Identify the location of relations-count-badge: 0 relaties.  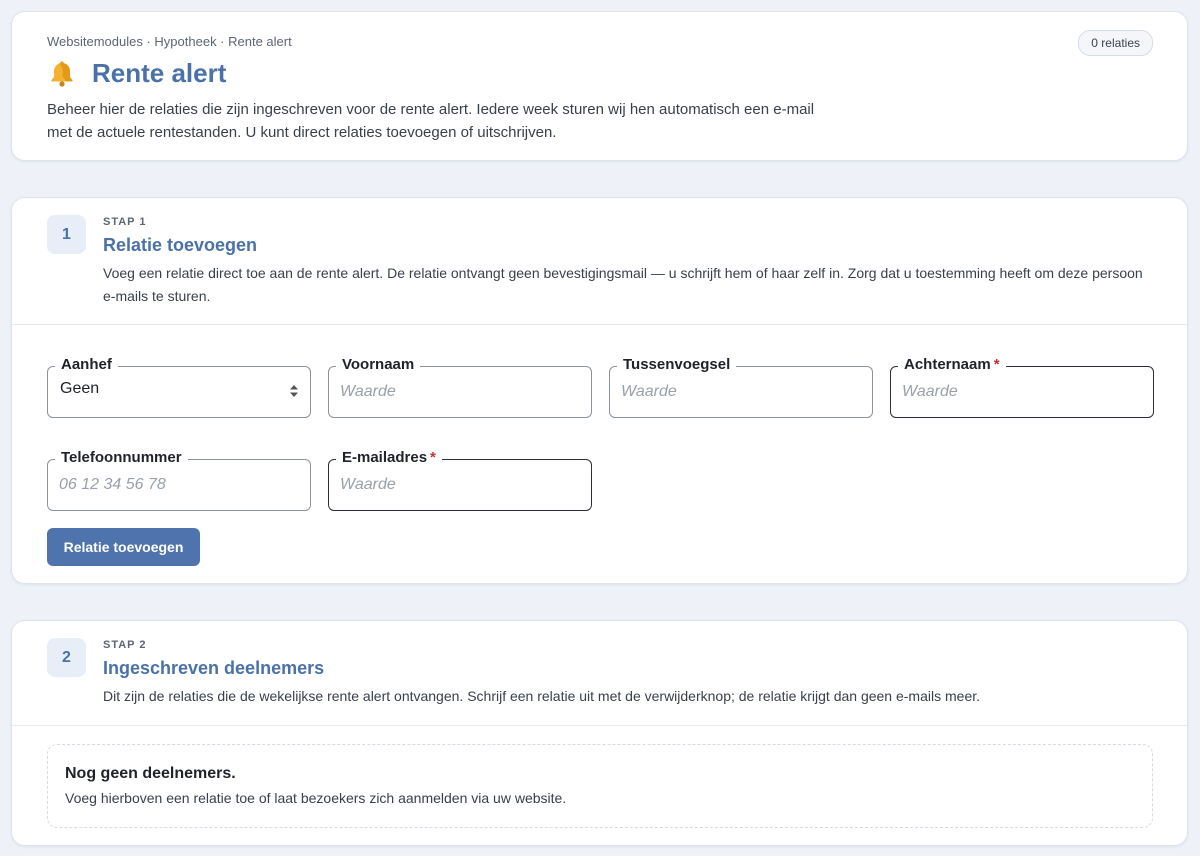
(1115, 43).